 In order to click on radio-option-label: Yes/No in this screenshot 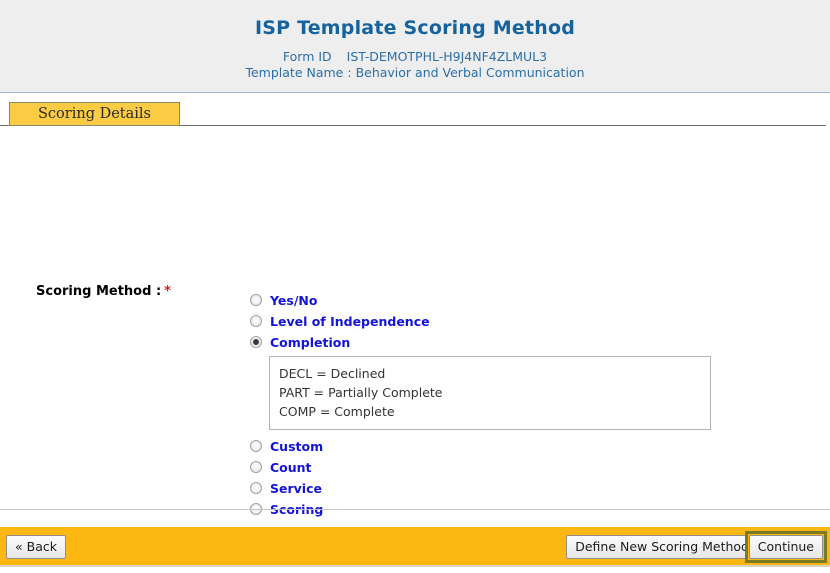, I will do `click(294, 300)`.